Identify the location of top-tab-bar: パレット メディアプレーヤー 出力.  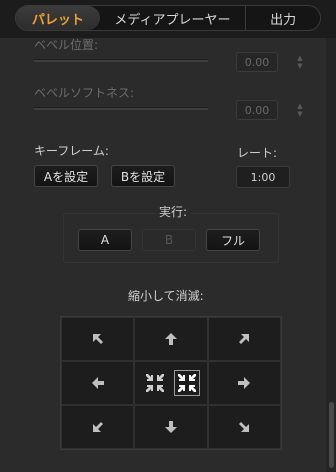
(168, 19).